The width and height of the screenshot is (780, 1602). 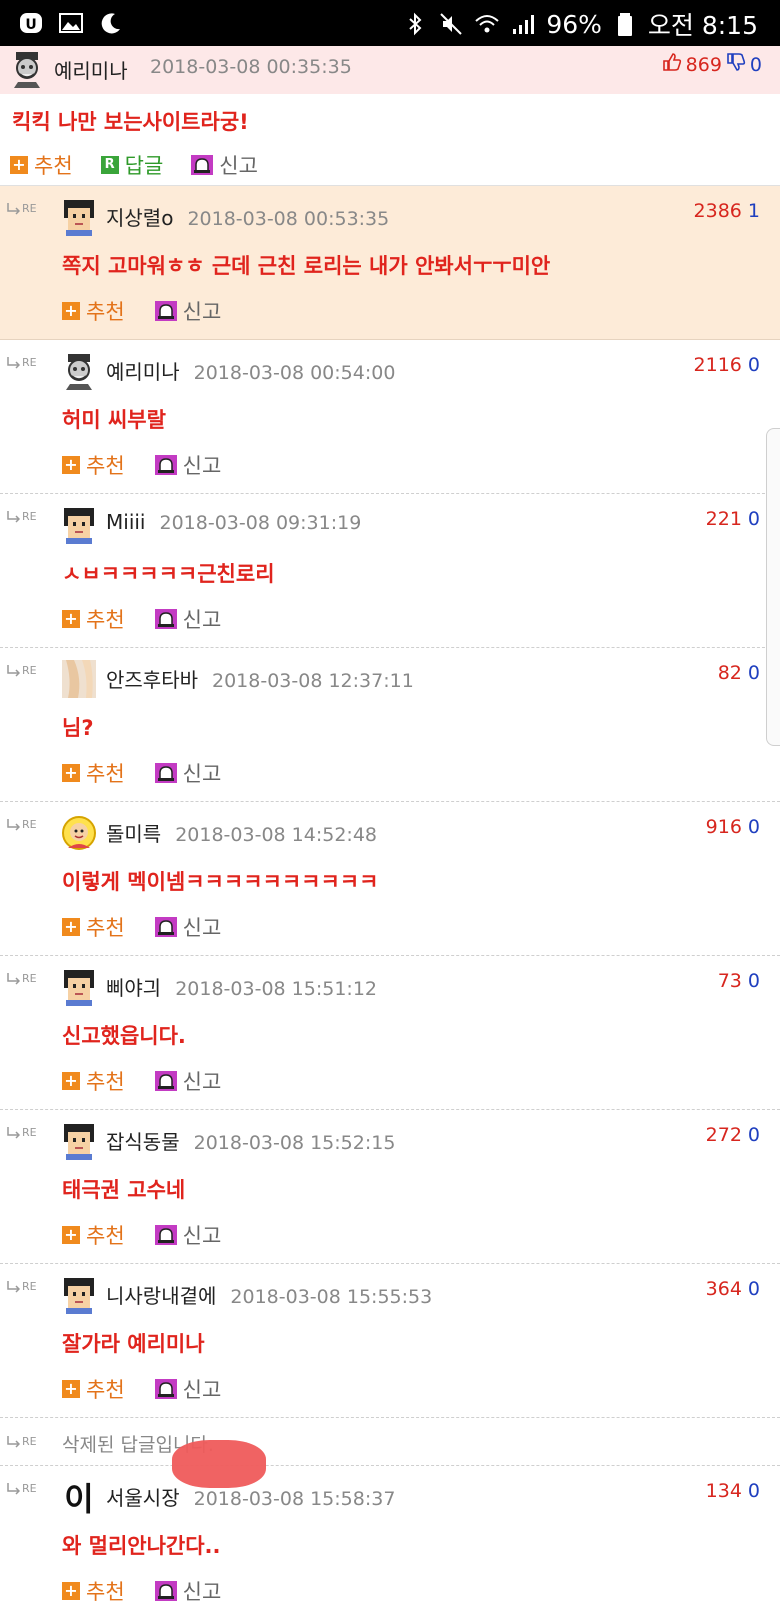 What do you see at coordinates (294, 373) in the screenshot?
I see `comment-date: 2018-03-08 00:54:00` at bounding box center [294, 373].